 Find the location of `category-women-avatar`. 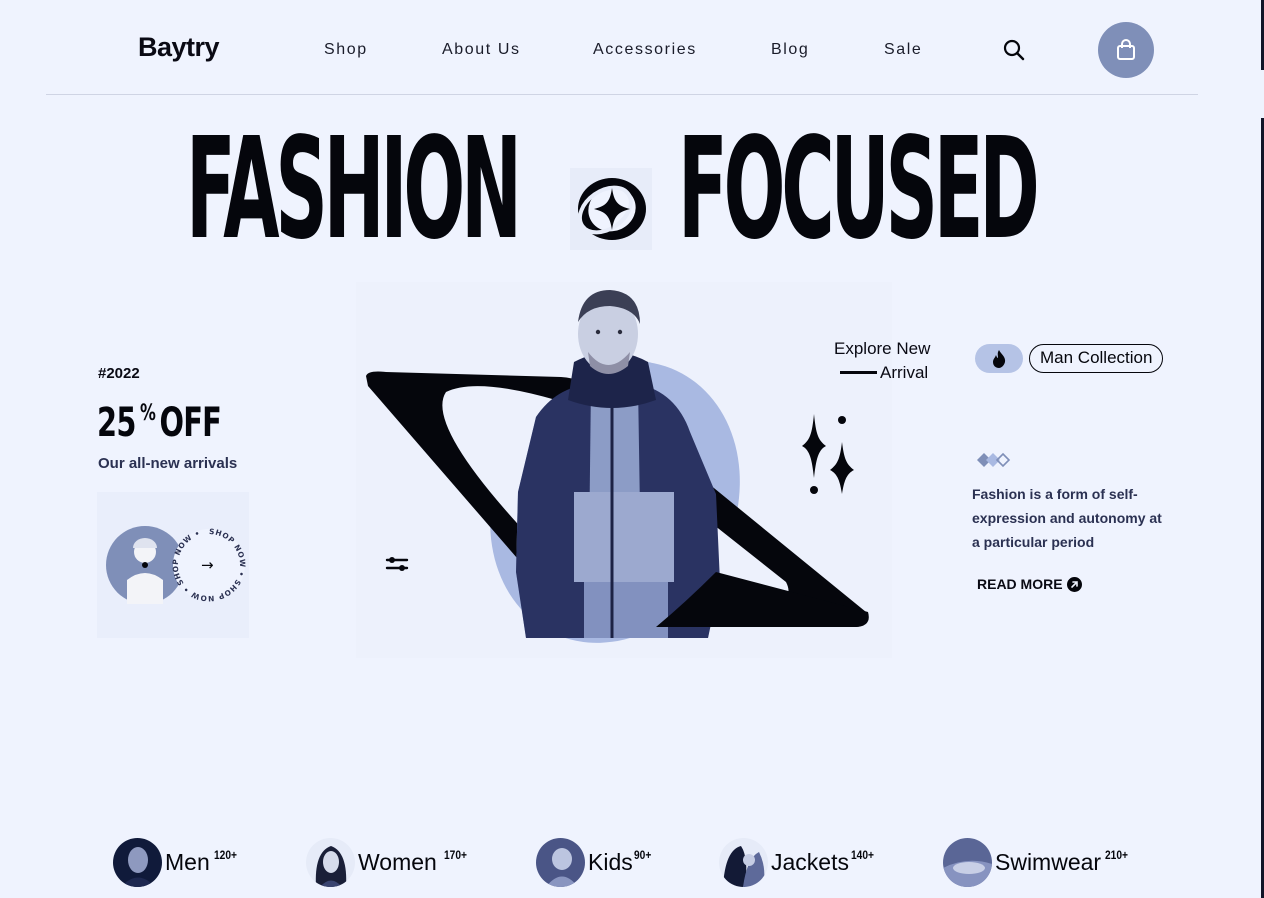

category-women-avatar is located at coordinates (330, 862).